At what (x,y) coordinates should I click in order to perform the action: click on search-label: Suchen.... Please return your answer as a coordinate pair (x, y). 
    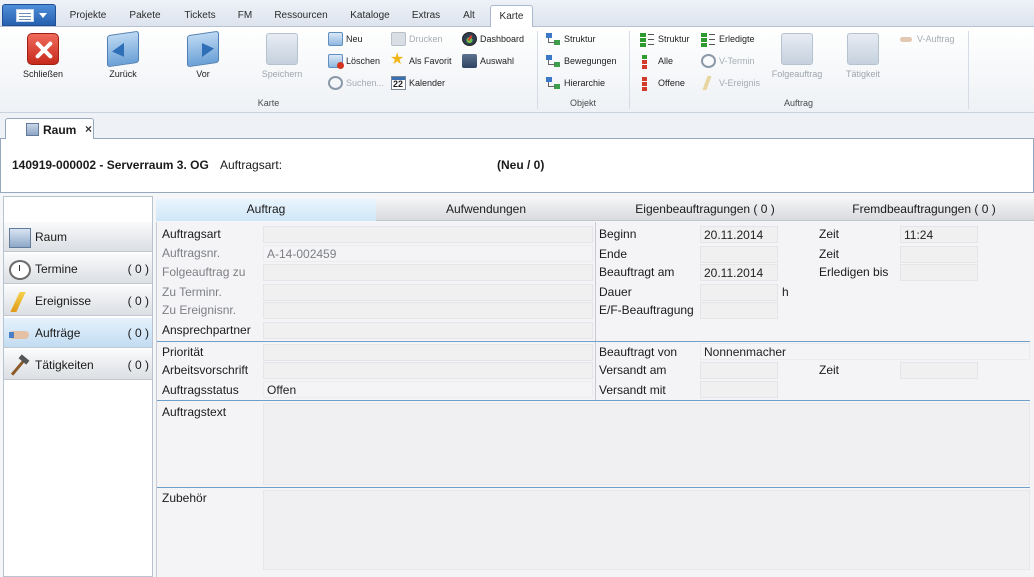
    Looking at the image, I should click on (365, 83).